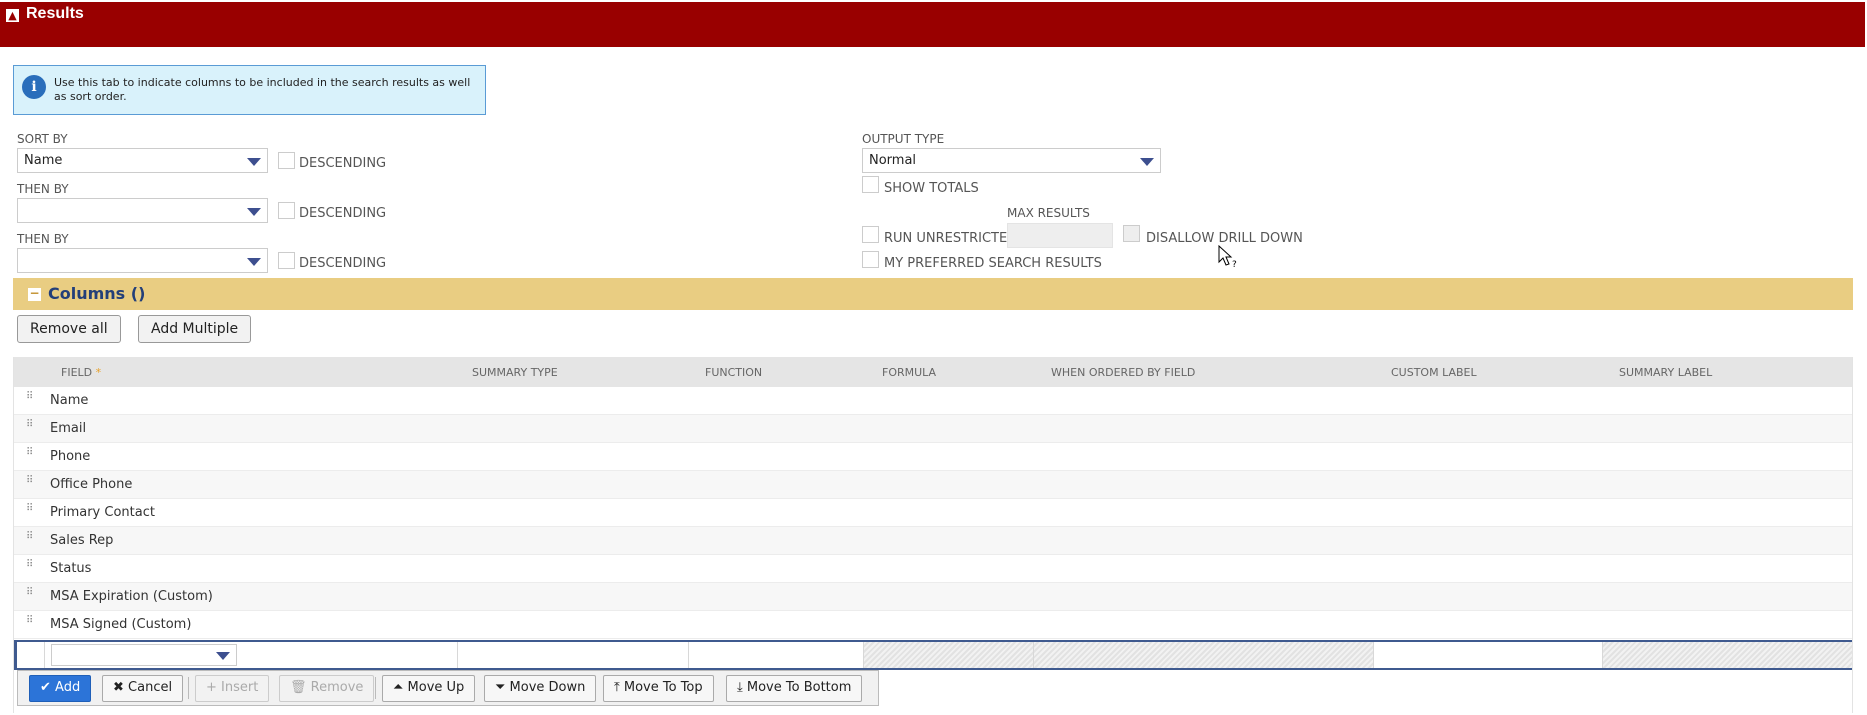 This screenshot has width=1867, height=715. What do you see at coordinates (150, 687) in the screenshot?
I see `cancel-button-label: Cancel` at bounding box center [150, 687].